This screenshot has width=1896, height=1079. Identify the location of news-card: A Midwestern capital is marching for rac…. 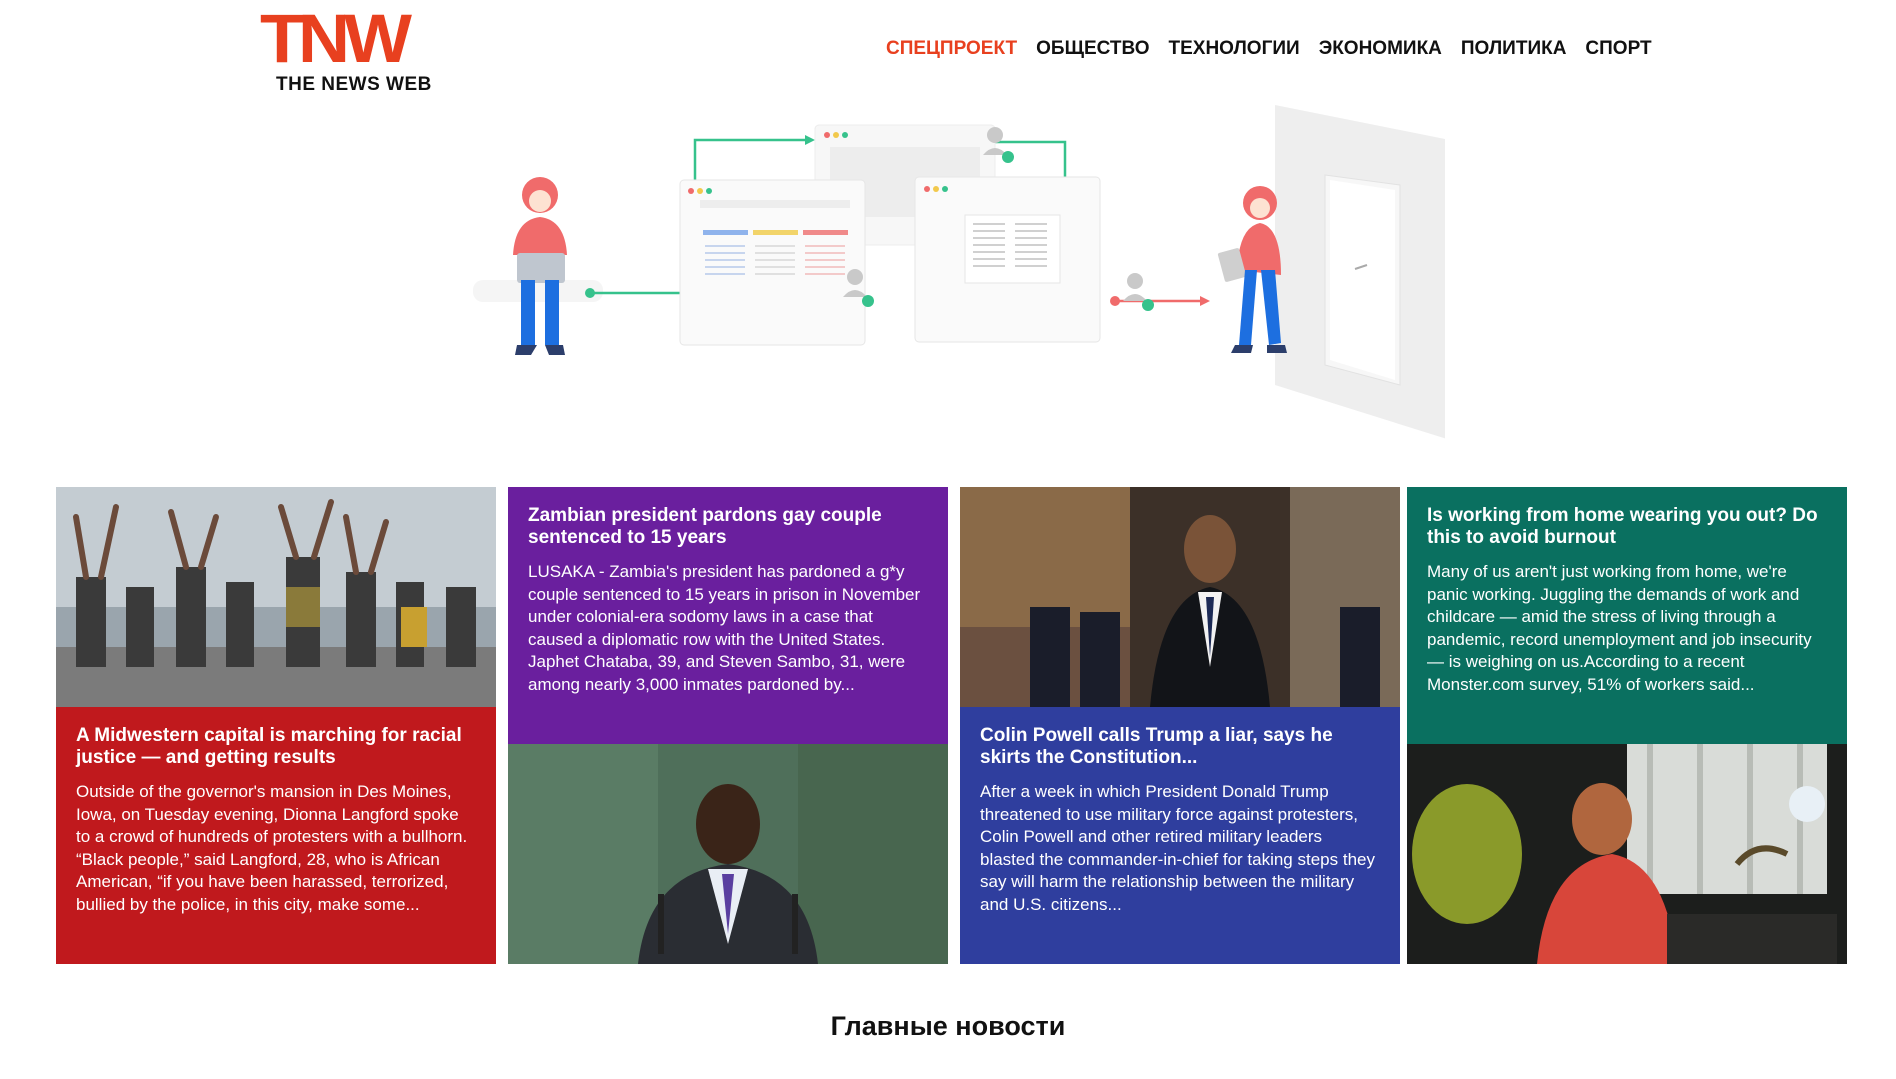
(276, 725).